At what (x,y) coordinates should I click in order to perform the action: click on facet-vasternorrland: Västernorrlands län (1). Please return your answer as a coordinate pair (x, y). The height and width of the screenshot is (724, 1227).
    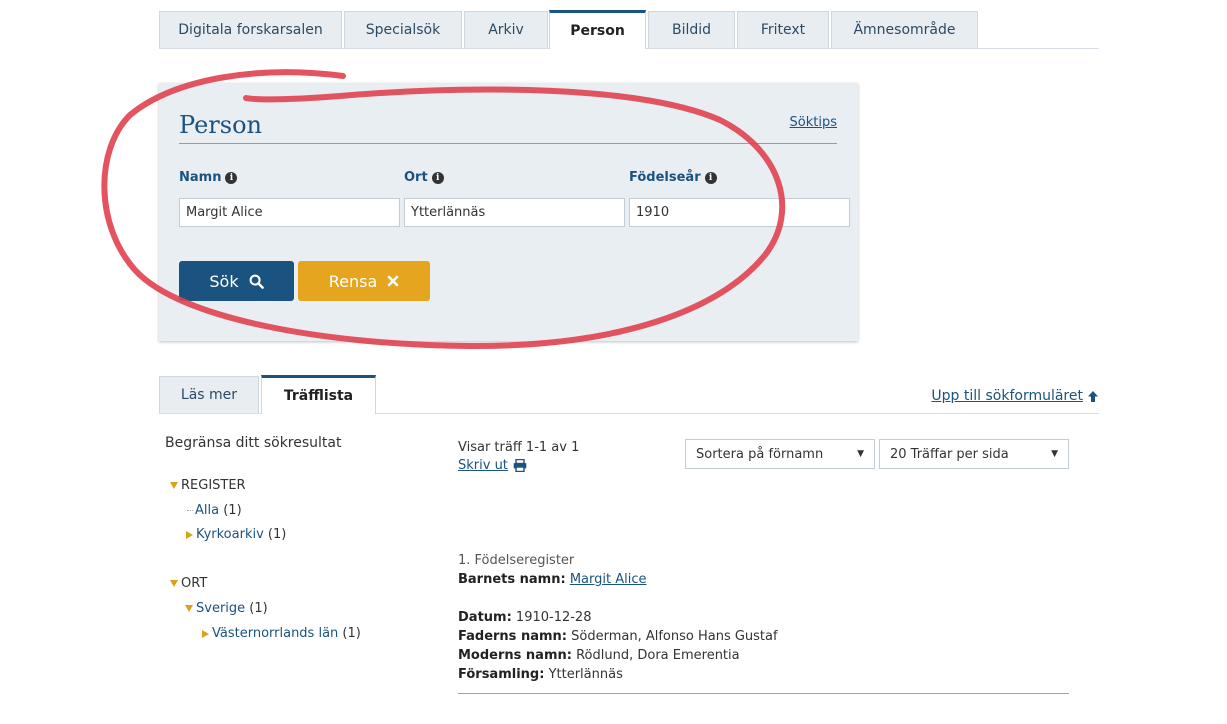
    Looking at the image, I should click on (281, 633).